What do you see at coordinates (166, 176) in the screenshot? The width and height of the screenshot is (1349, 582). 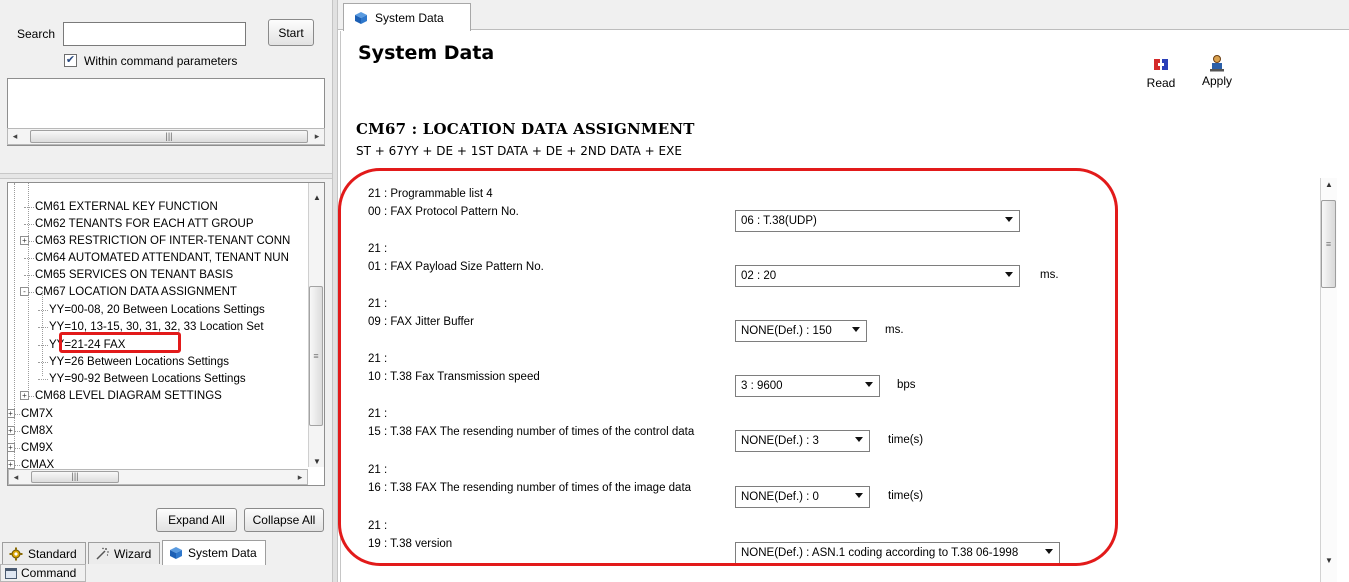 I see `panel-splitter` at bounding box center [166, 176].